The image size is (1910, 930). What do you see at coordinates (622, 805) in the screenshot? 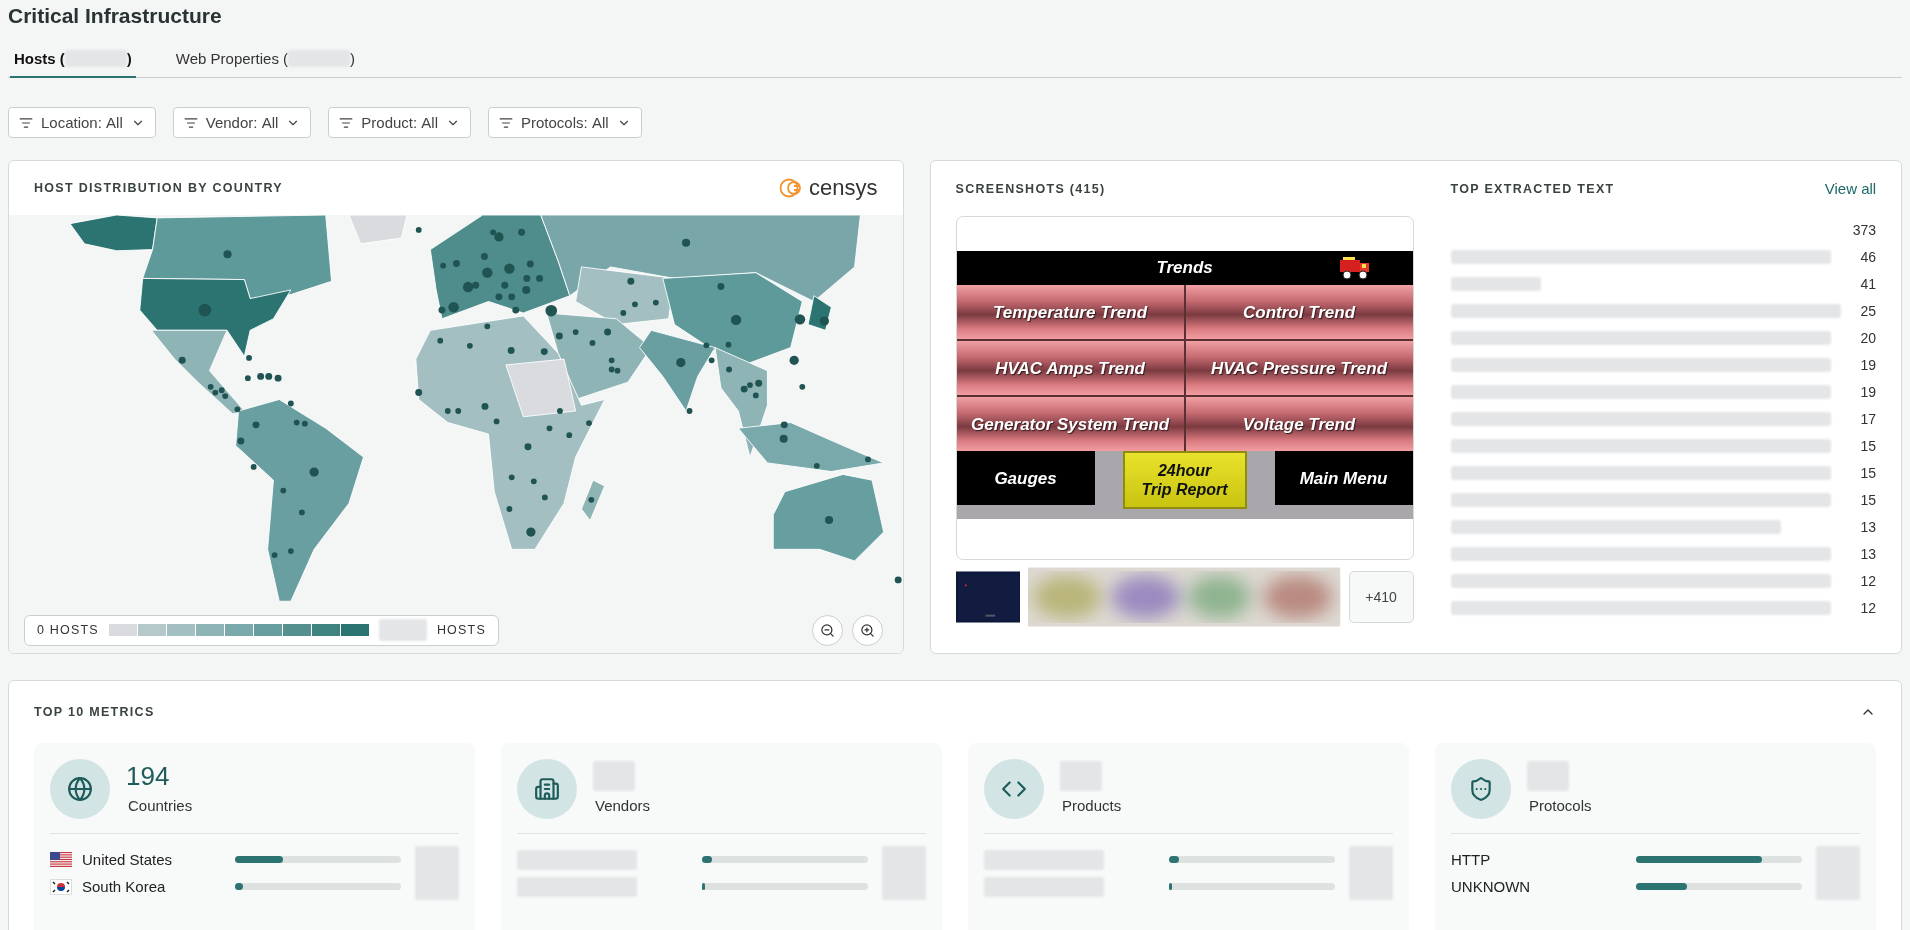
I see `metric-label: Vendors` at bounding box center [622, 805].